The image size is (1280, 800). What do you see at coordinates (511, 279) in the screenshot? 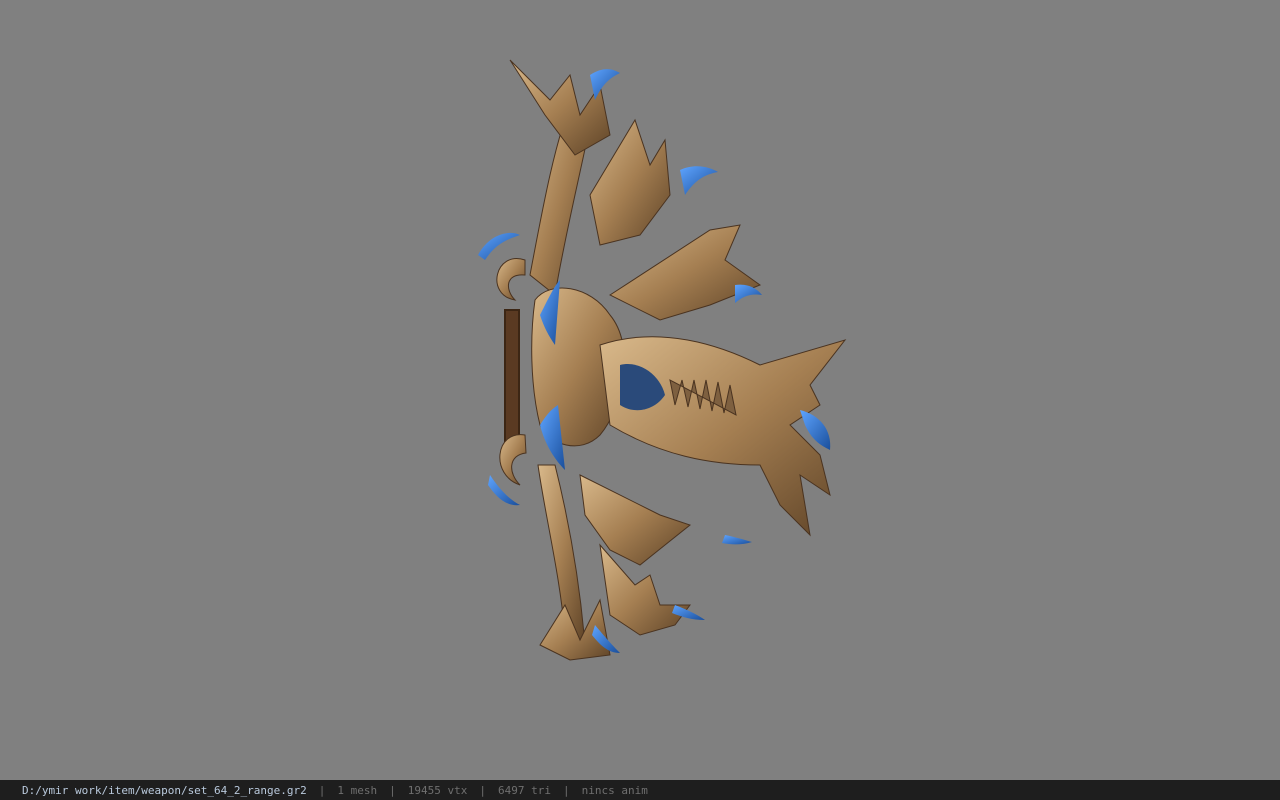
I see `grip-hook-top` at bounding box center [511, 279].